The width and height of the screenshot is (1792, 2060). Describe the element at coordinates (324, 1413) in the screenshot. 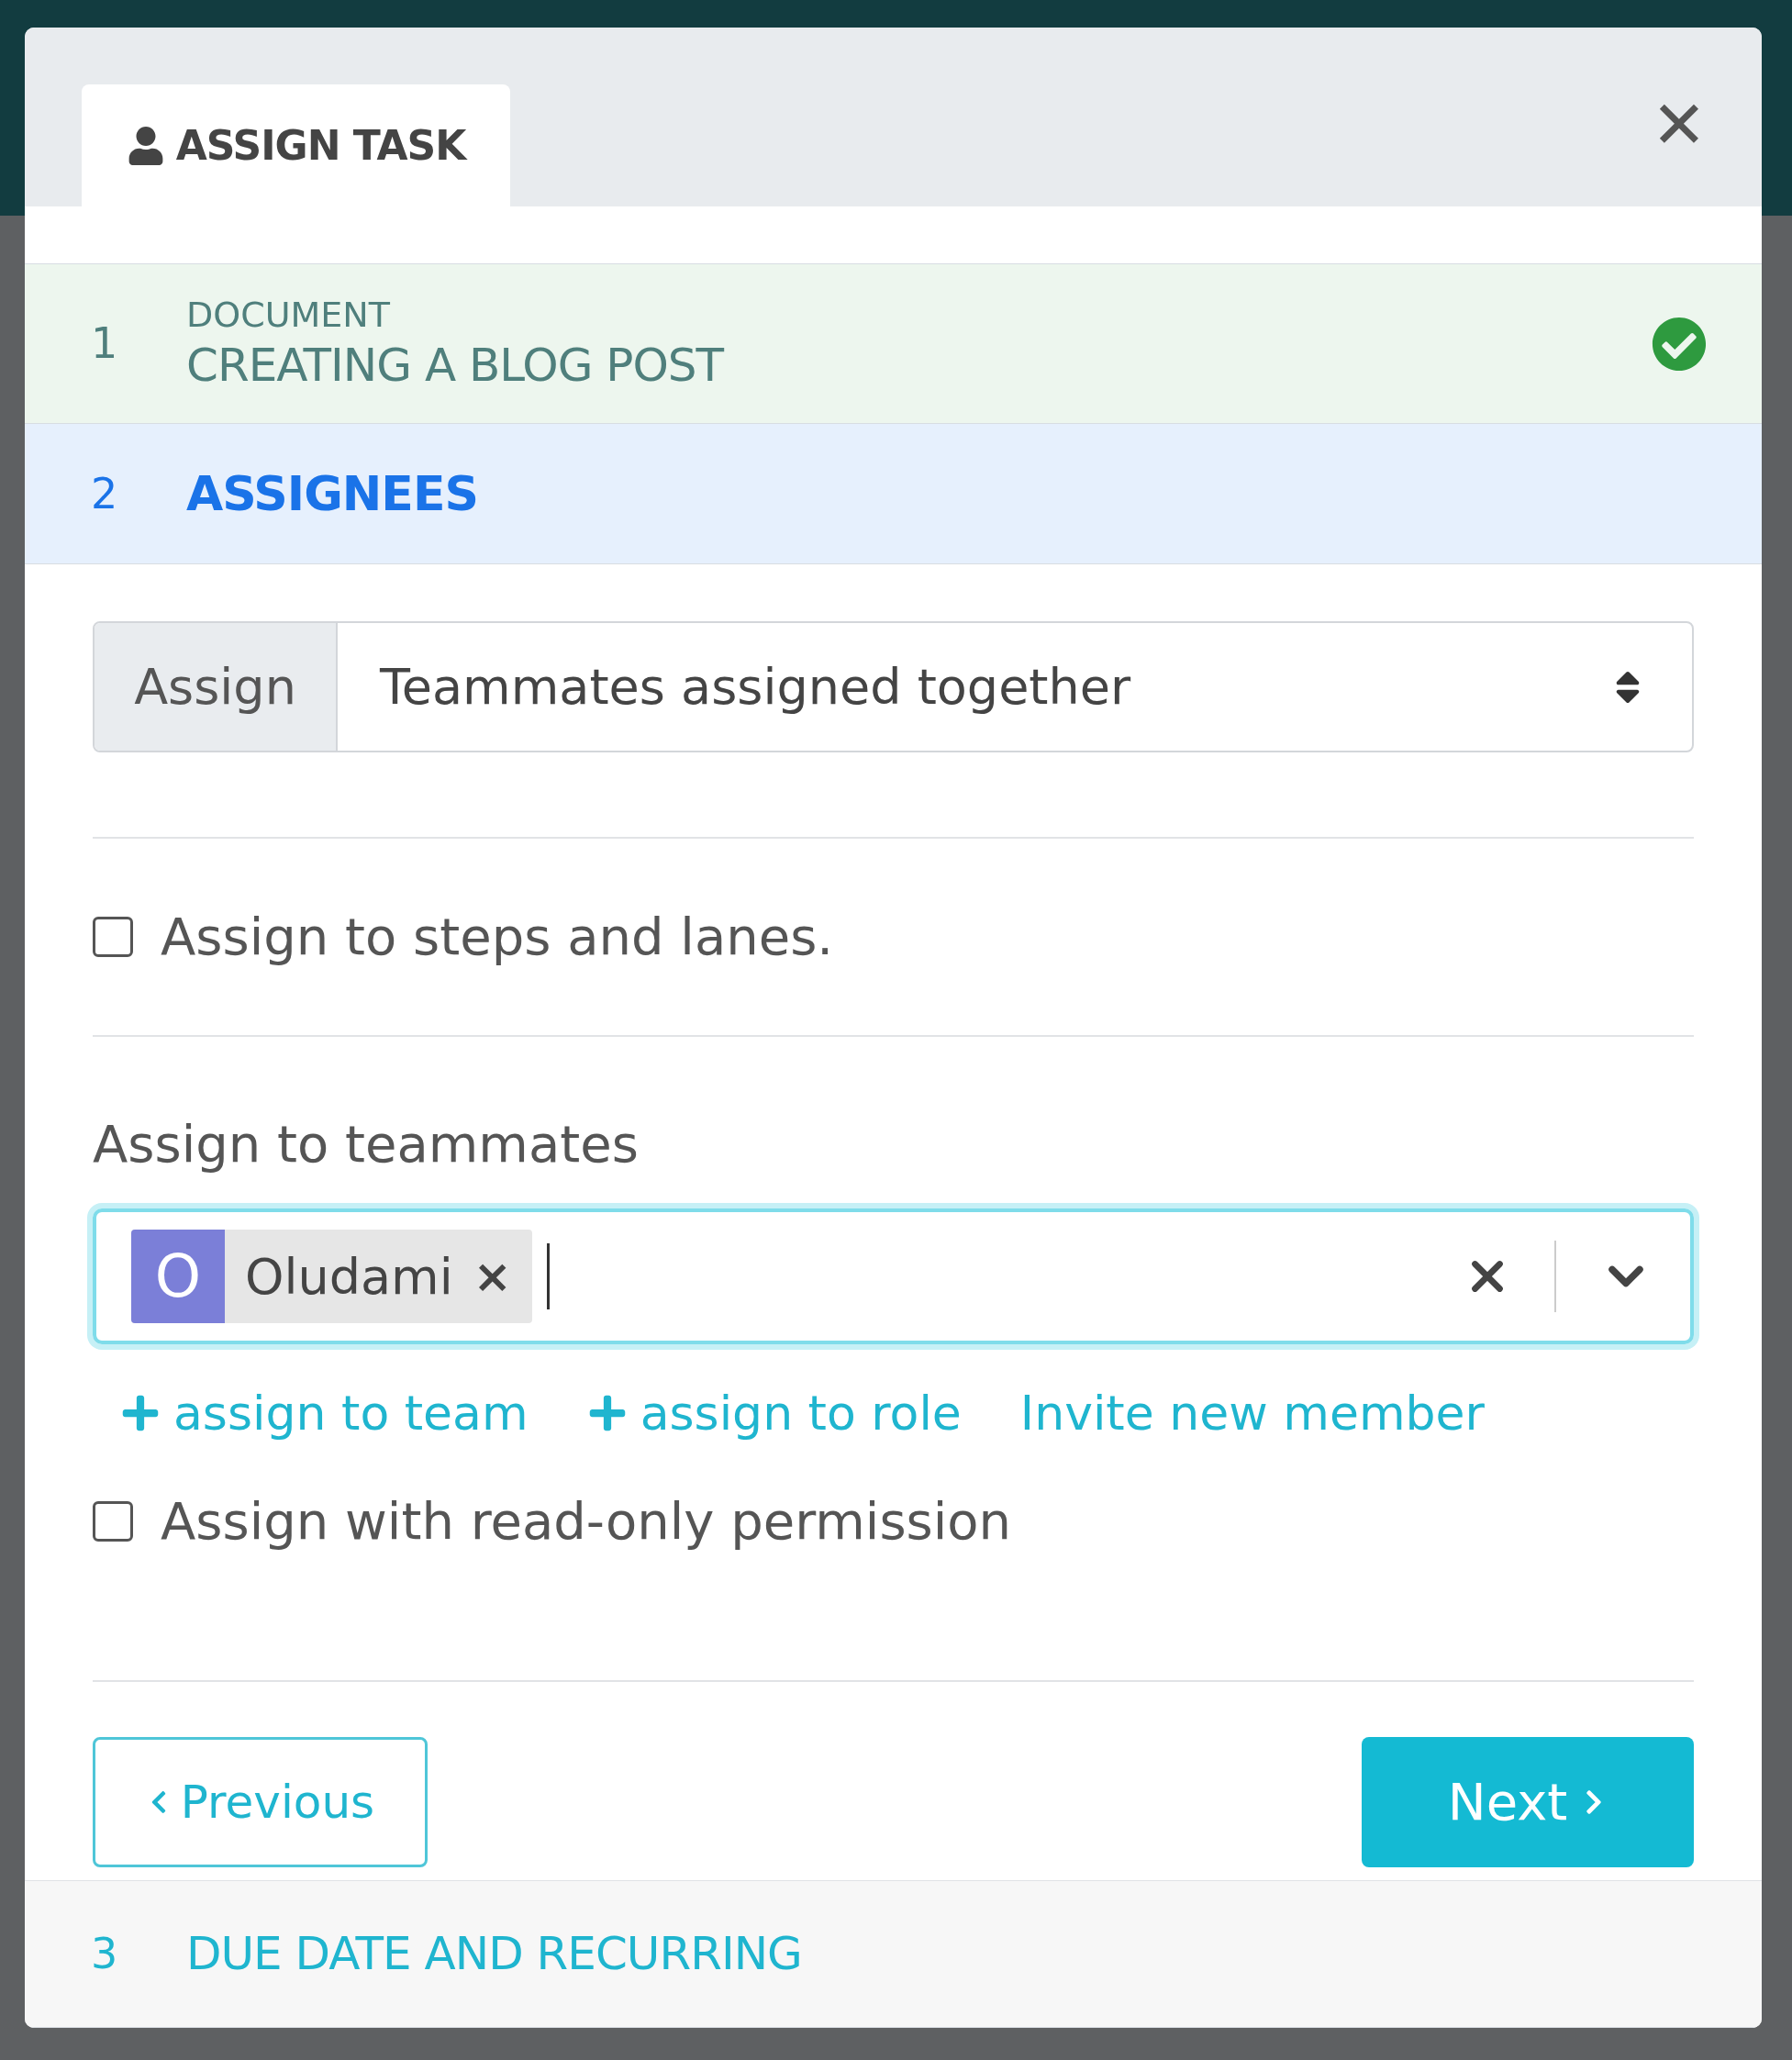

I see `link: assign to team` at that location.